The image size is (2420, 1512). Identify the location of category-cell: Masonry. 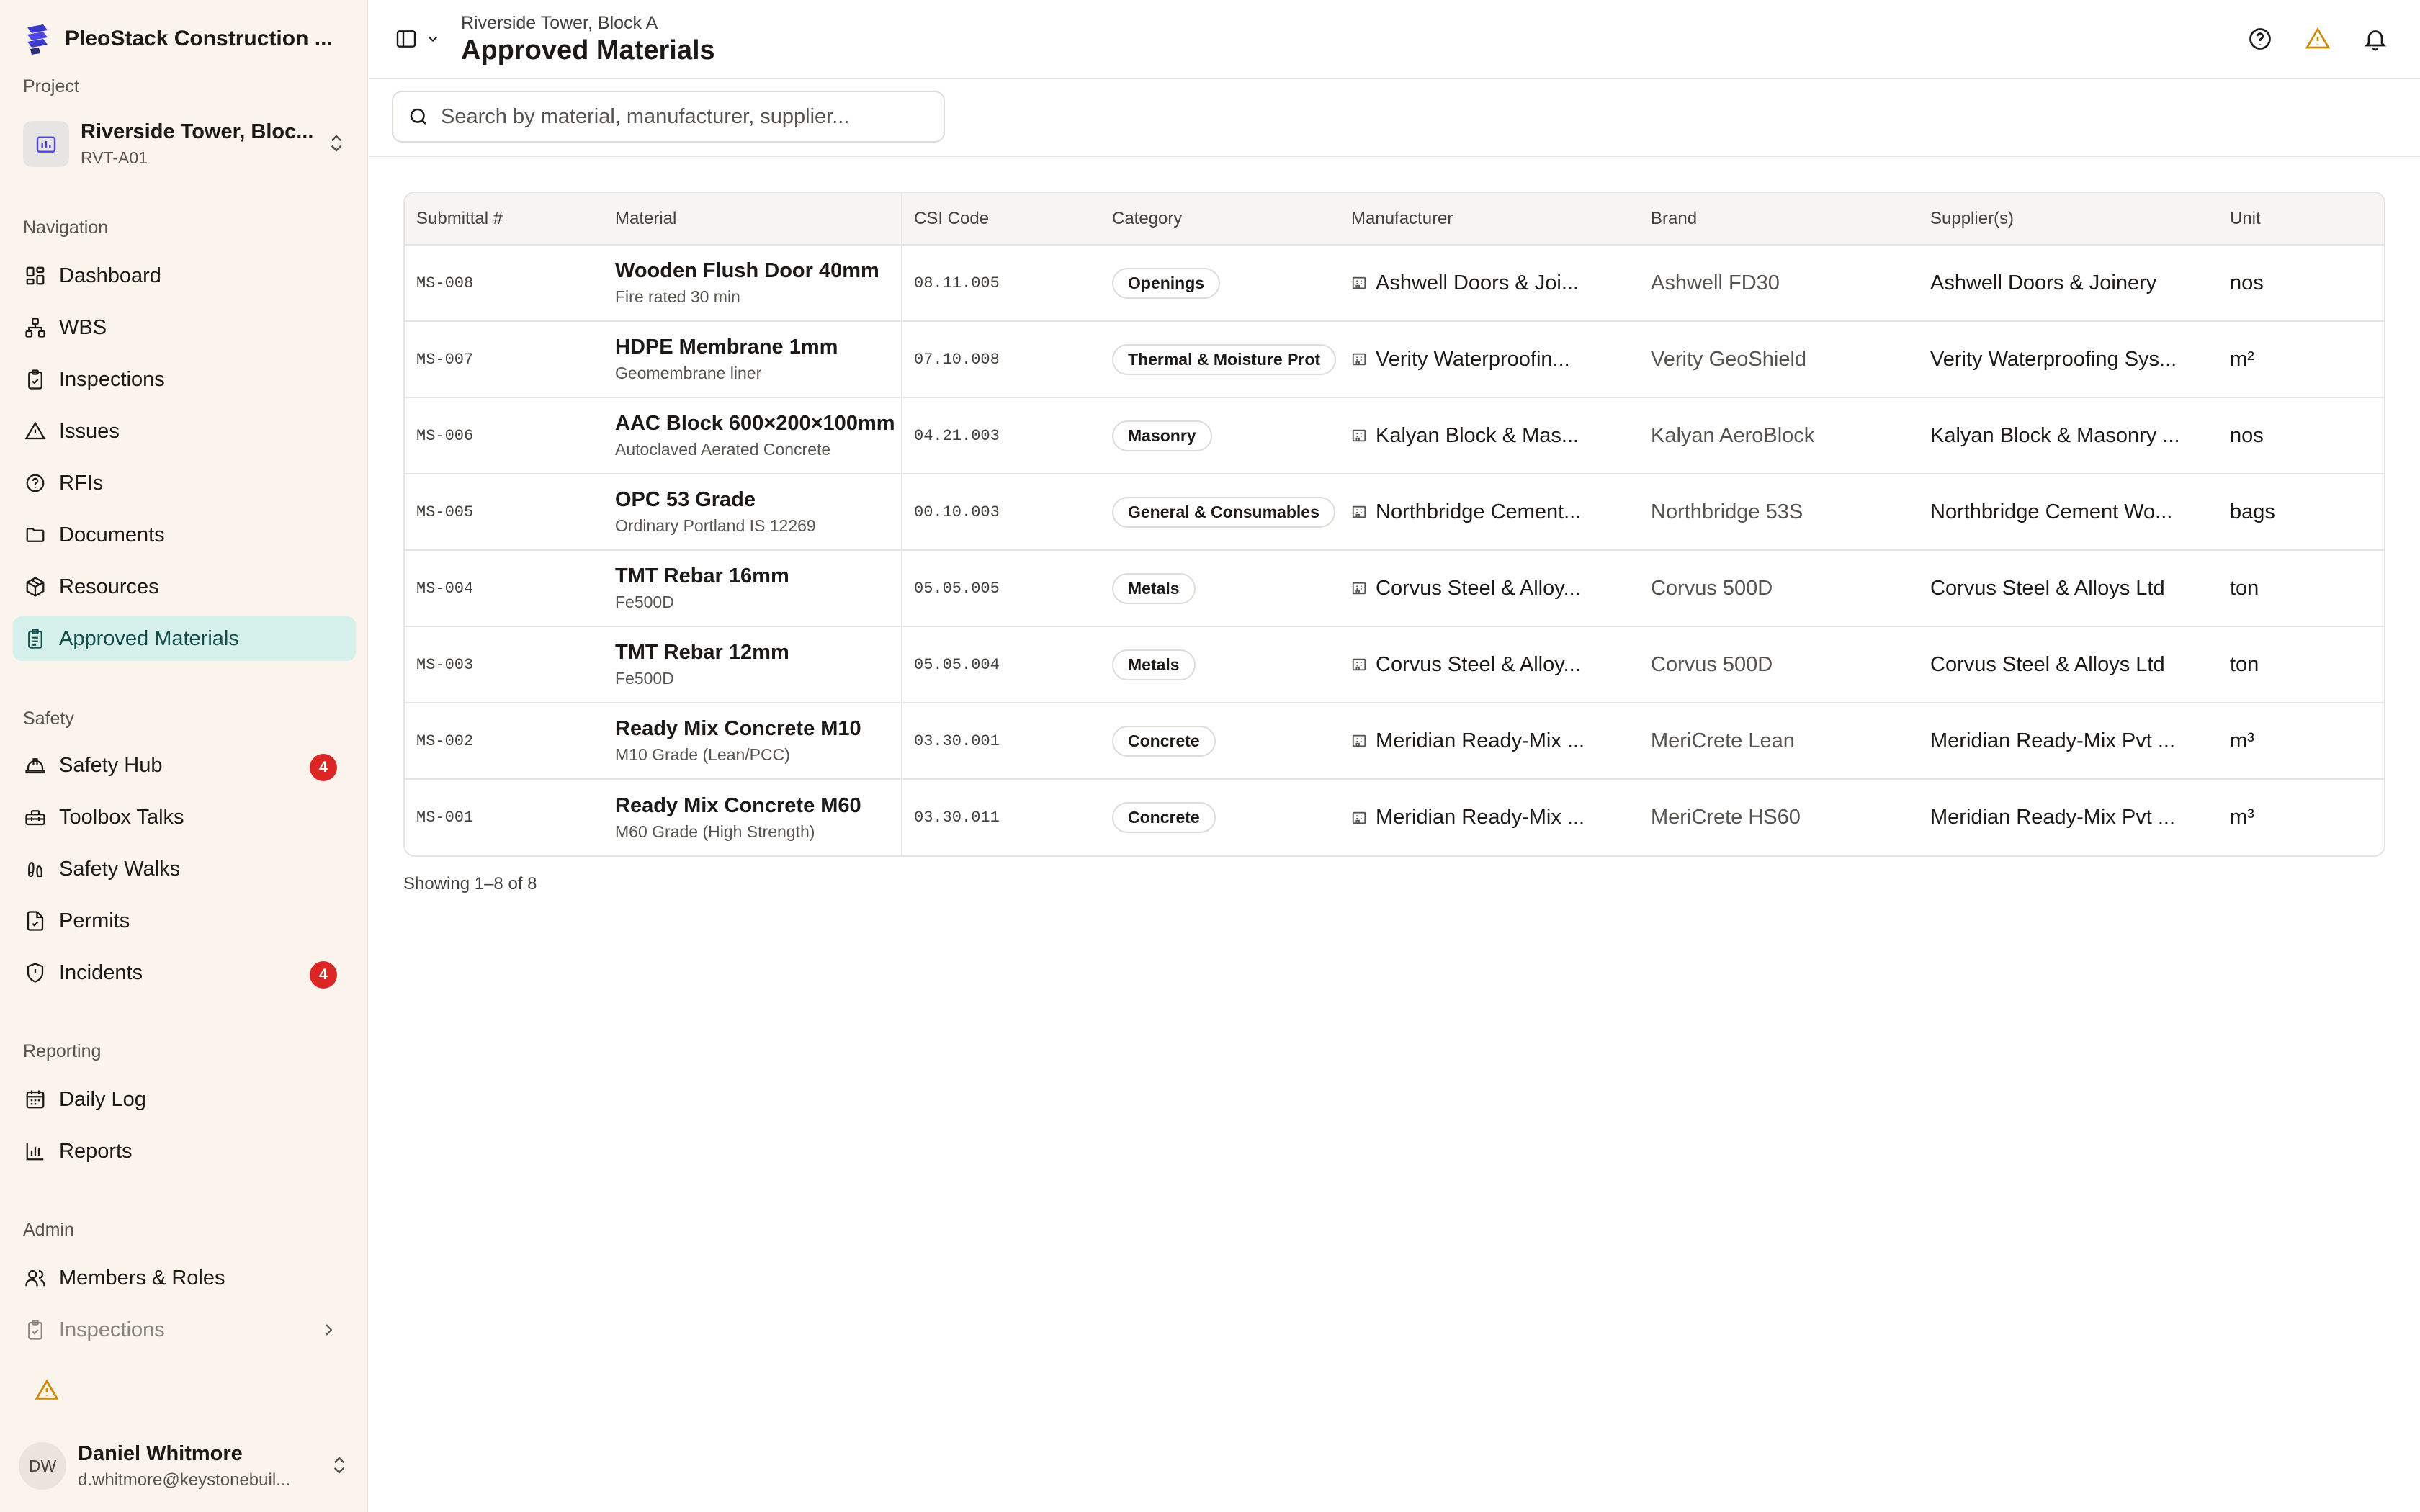
(1220, 435).